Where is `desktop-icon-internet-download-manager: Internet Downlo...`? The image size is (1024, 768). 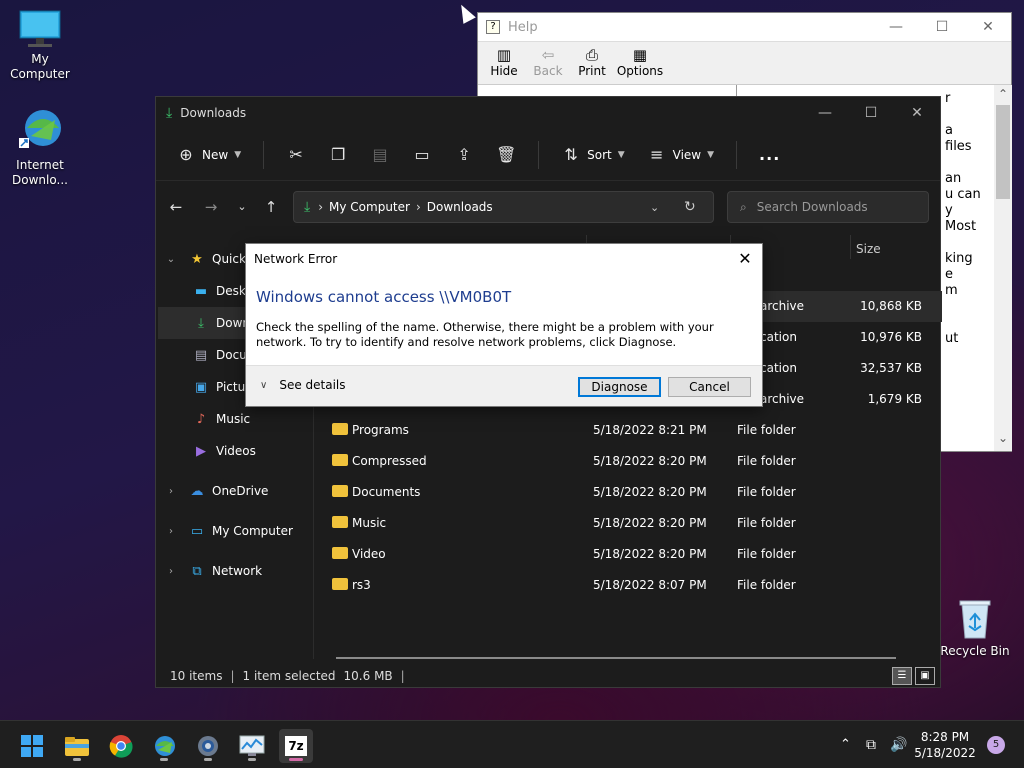 desktop-icon-internet-download-manager: Internet Downlo... is located at coordinates (40, 147).